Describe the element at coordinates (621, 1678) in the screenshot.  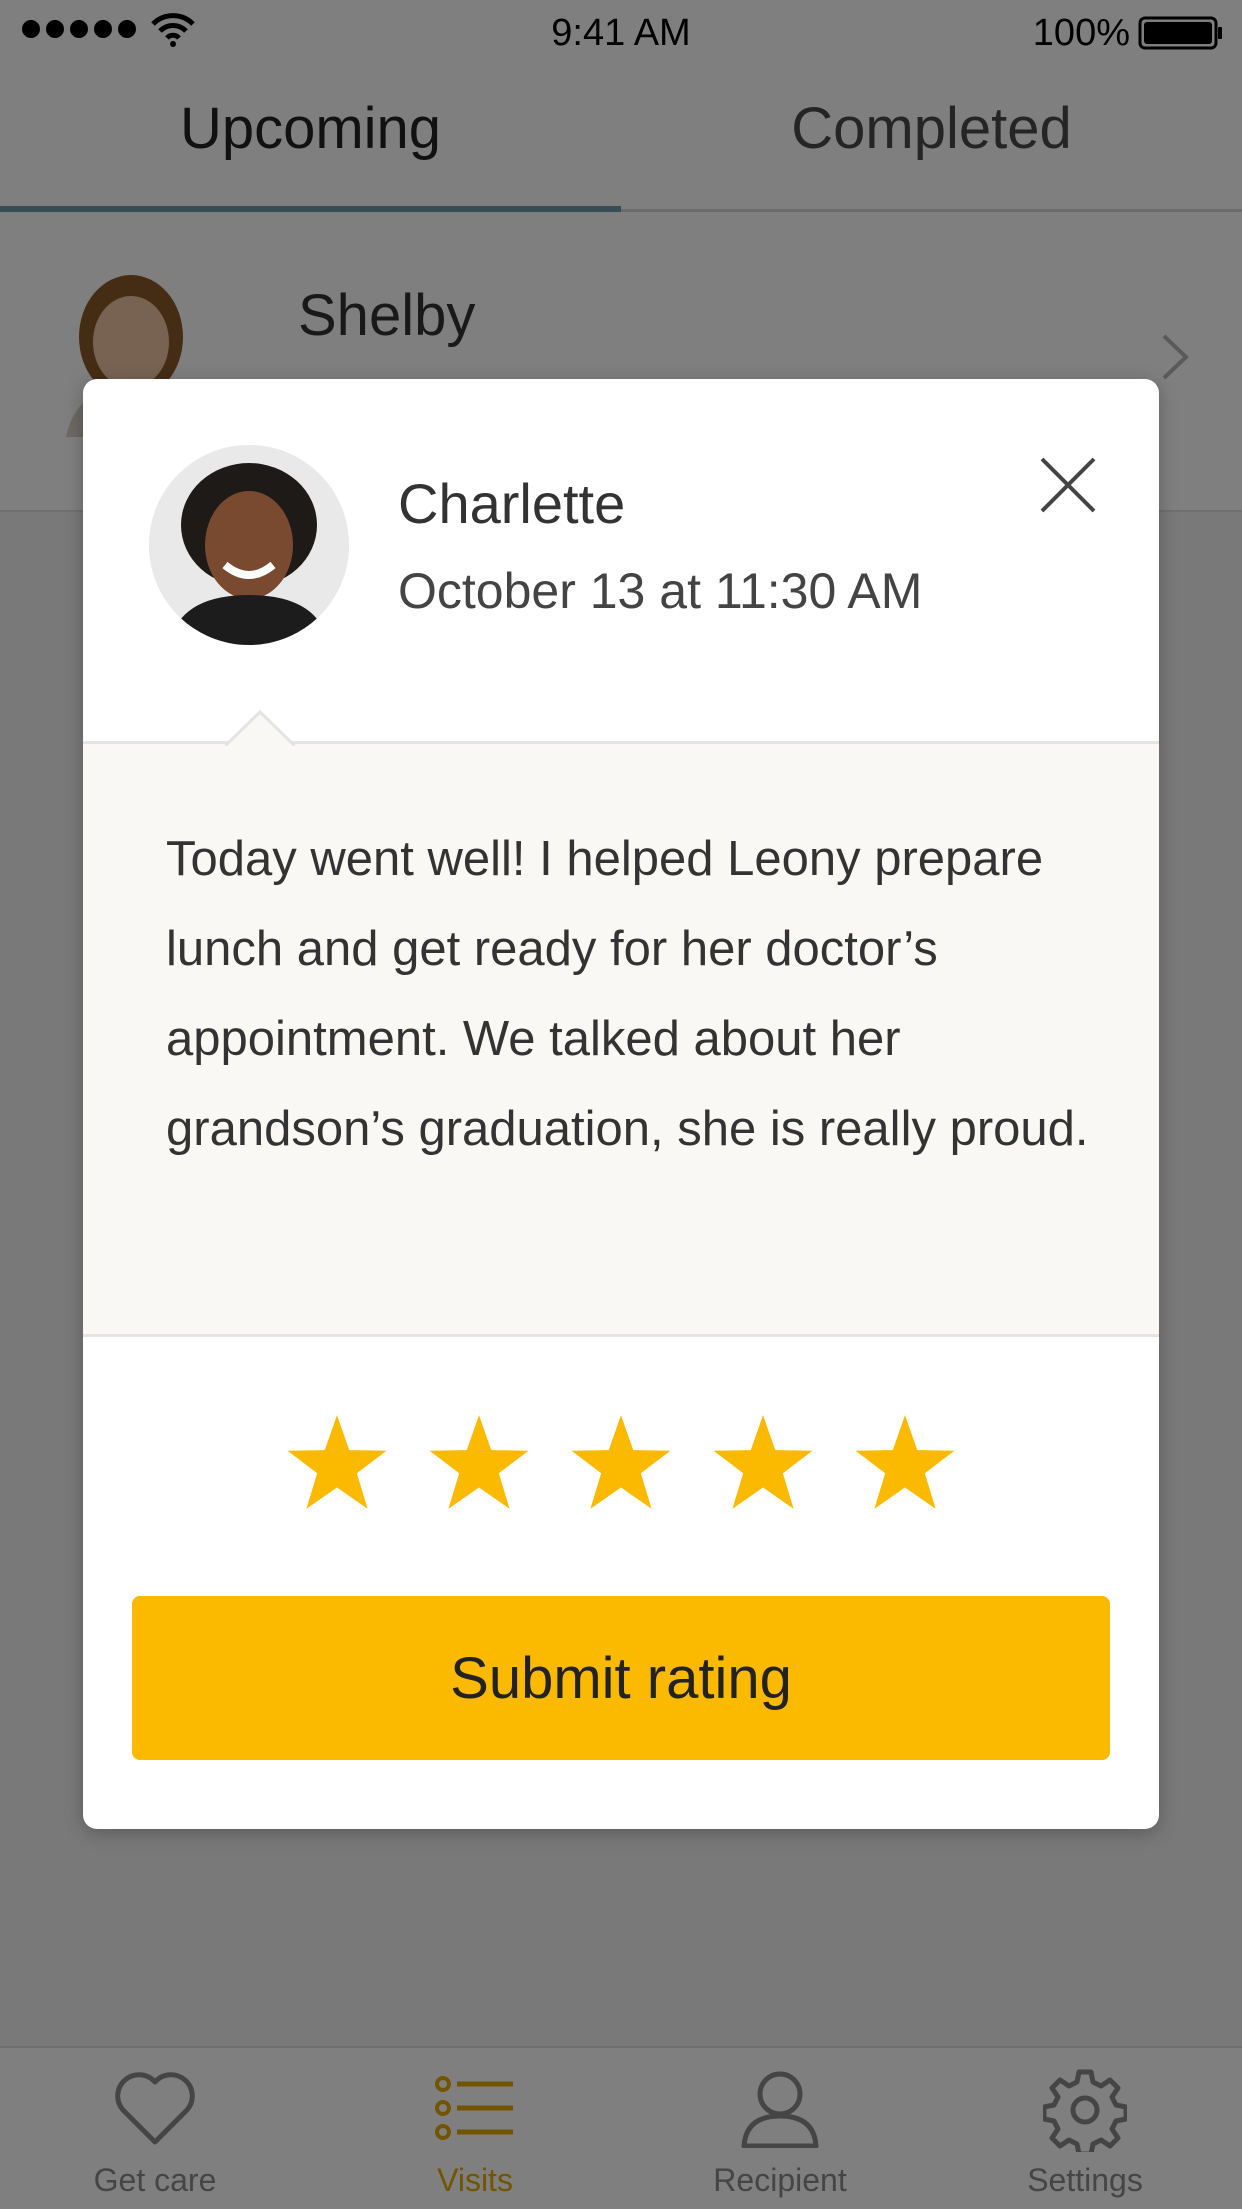
I see `submit-rating-button: Submit rating` at that location.